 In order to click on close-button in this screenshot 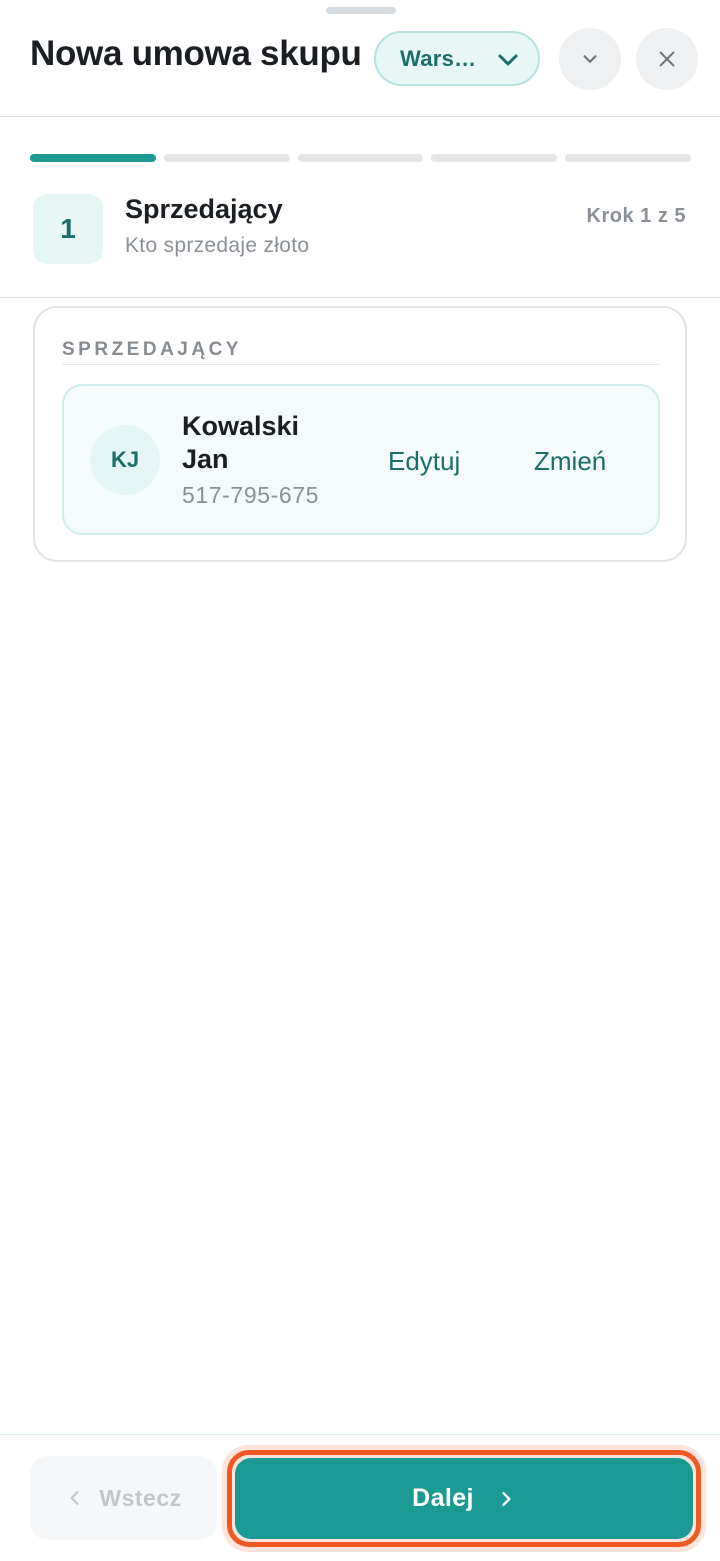, I will do `click(667, 59)`.